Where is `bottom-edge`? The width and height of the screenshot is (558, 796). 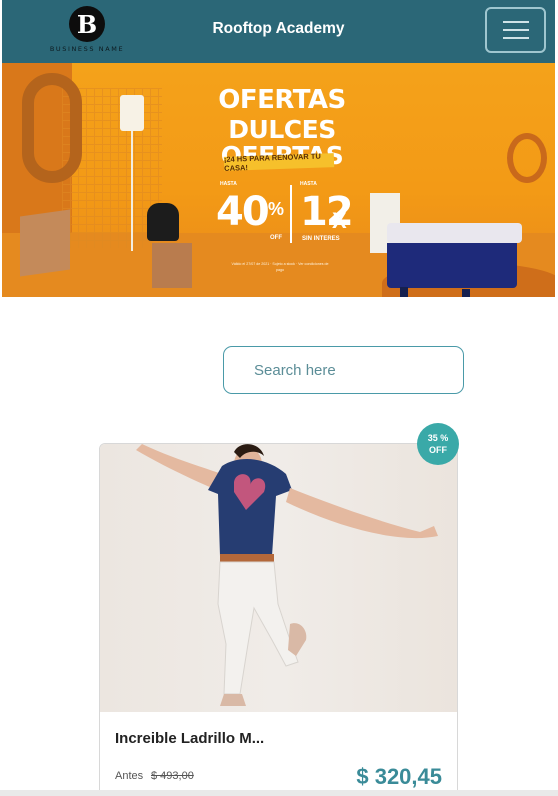 bottom-edge is located at coordinates (279, 793).